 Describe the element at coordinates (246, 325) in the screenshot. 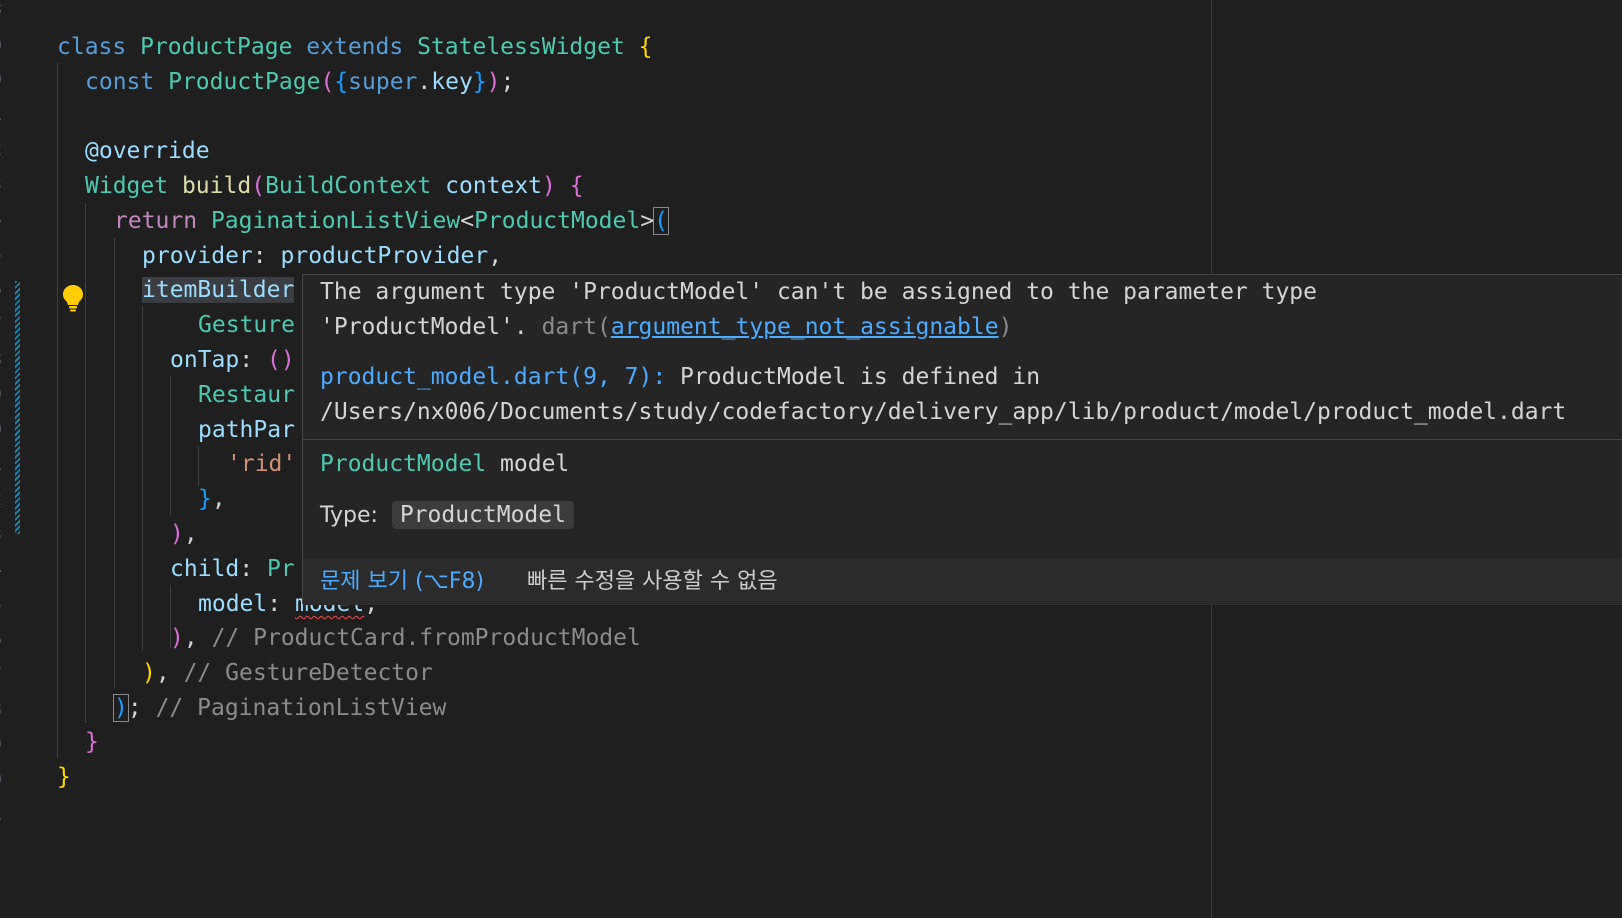

I see `code-line: Gesture` at that location.